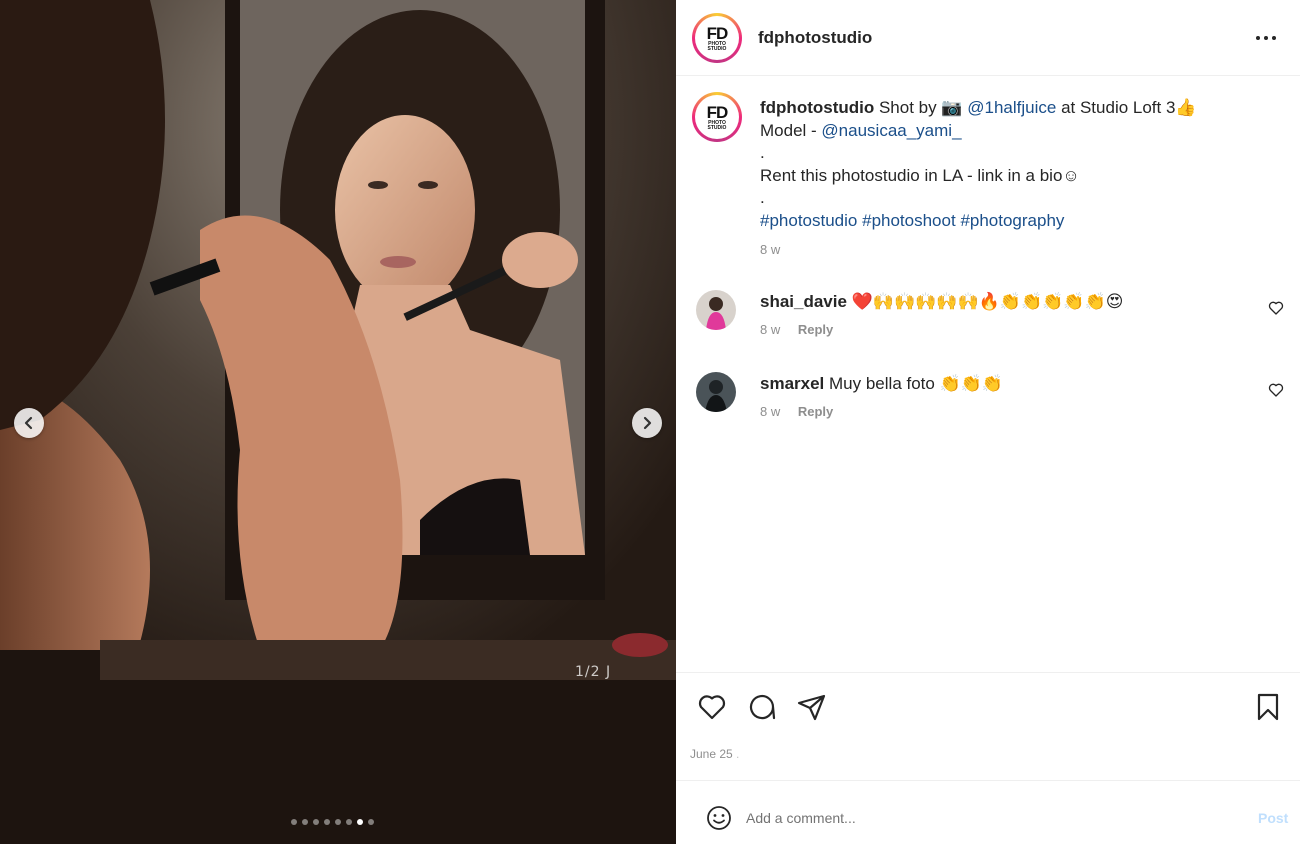  I want to click on hashtag-link: #photography, so click(1012, 220).